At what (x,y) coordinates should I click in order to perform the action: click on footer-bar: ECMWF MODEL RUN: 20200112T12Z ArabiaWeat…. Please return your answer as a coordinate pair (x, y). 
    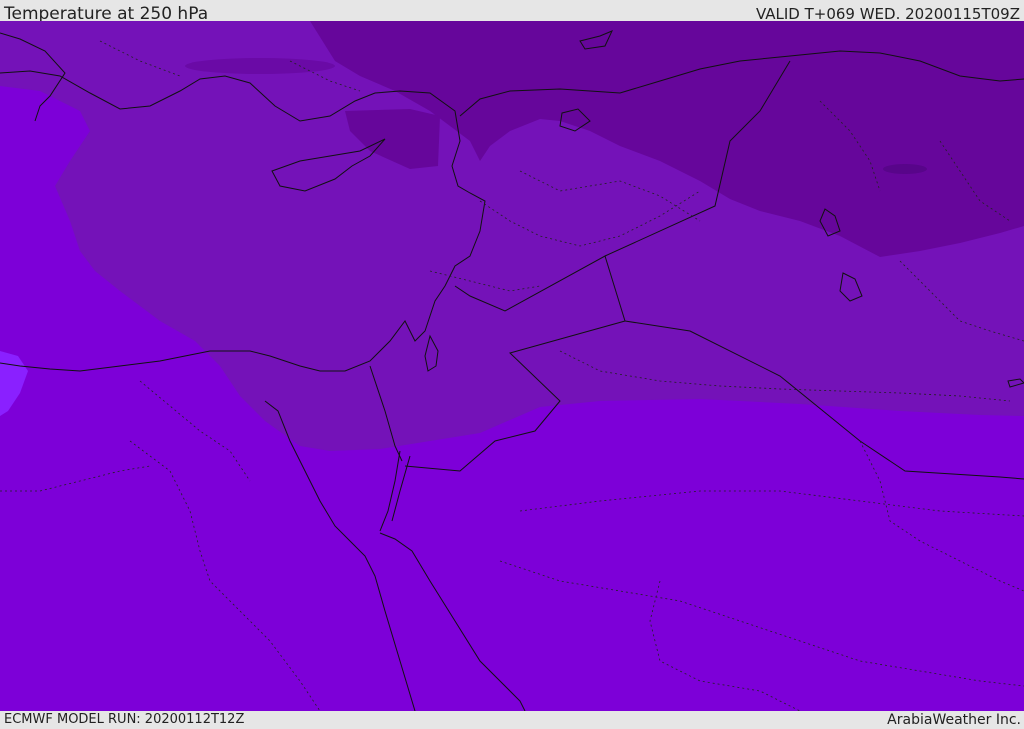
    Looking at the image, I should click on (512, 720).